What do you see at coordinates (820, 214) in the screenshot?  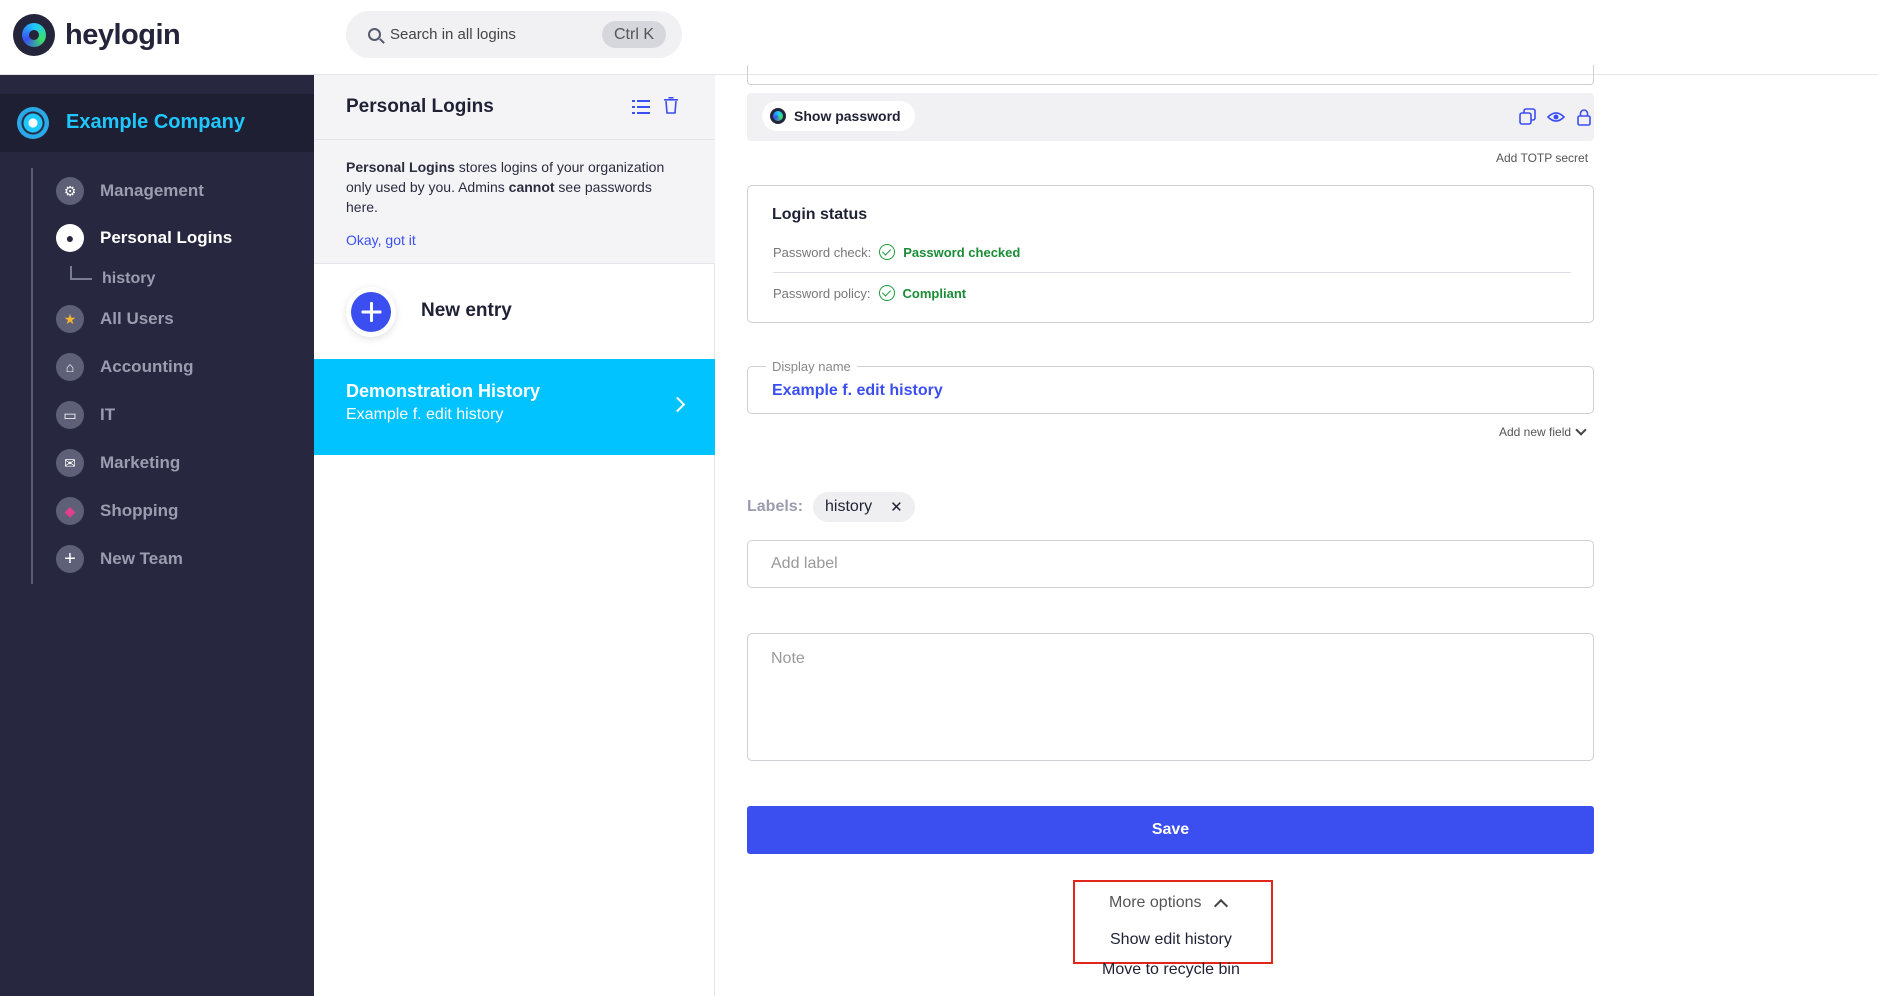 I see `login-status-title: Login status` at bounding box center [820, 214].